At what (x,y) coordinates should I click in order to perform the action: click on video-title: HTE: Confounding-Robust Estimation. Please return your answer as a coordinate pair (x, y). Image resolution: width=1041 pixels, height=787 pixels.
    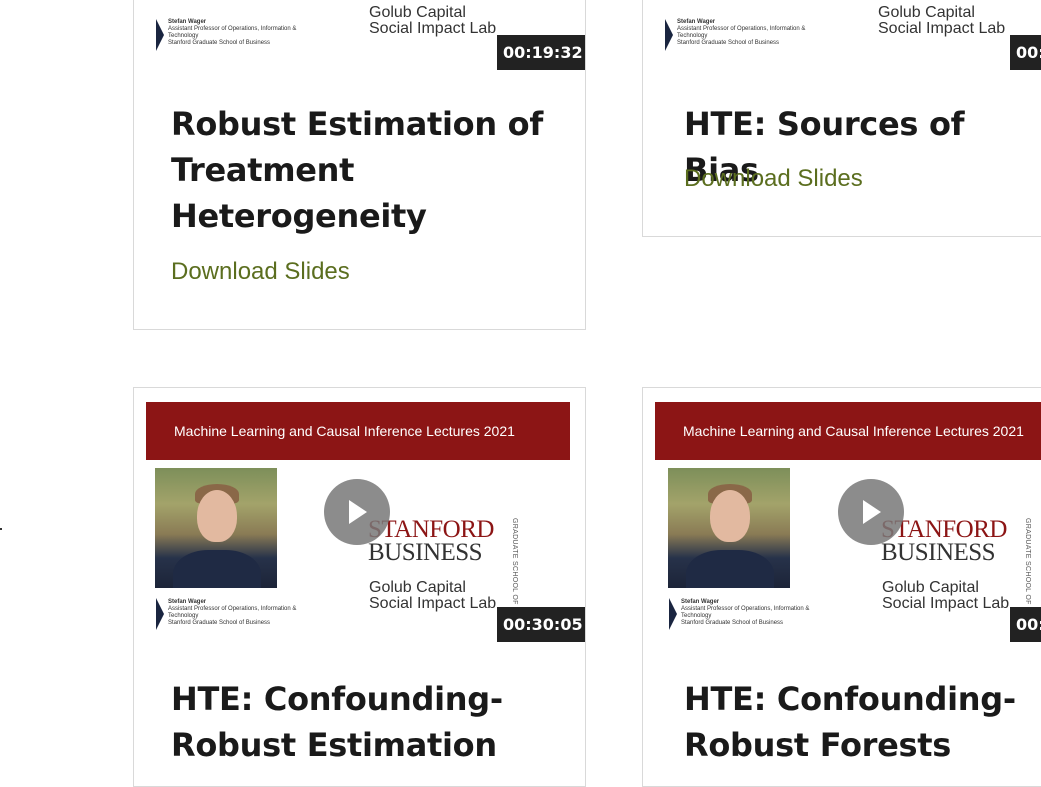
    Looking at the image, I should click on (368, 722).